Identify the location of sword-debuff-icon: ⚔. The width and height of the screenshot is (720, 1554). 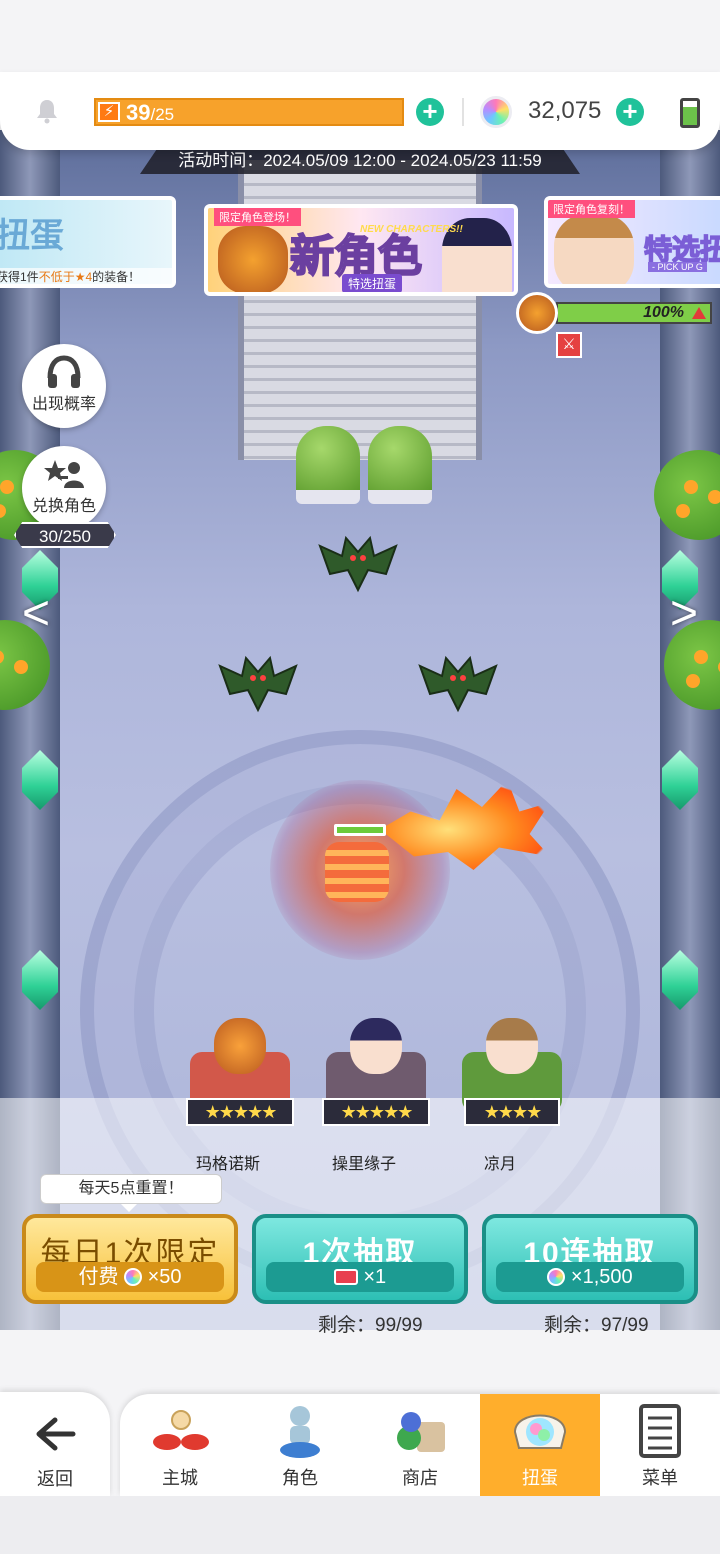
(569, 345).